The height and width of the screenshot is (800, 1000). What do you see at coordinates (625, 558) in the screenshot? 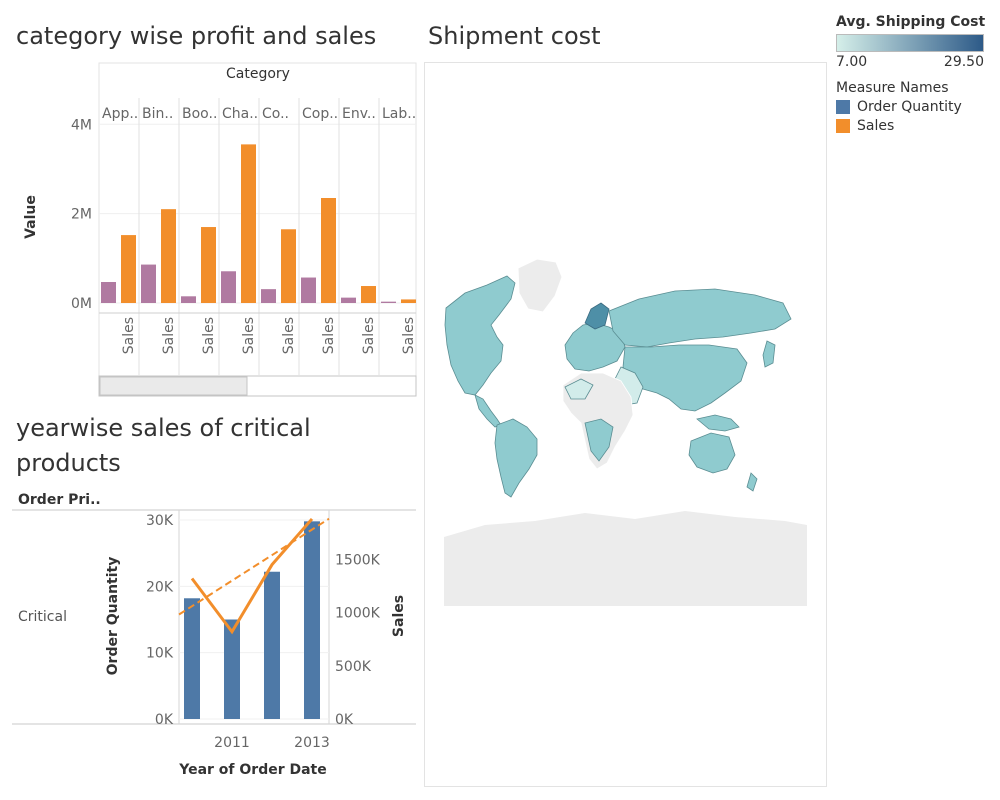
I see `antarctica` at bounding box center [625, 558].